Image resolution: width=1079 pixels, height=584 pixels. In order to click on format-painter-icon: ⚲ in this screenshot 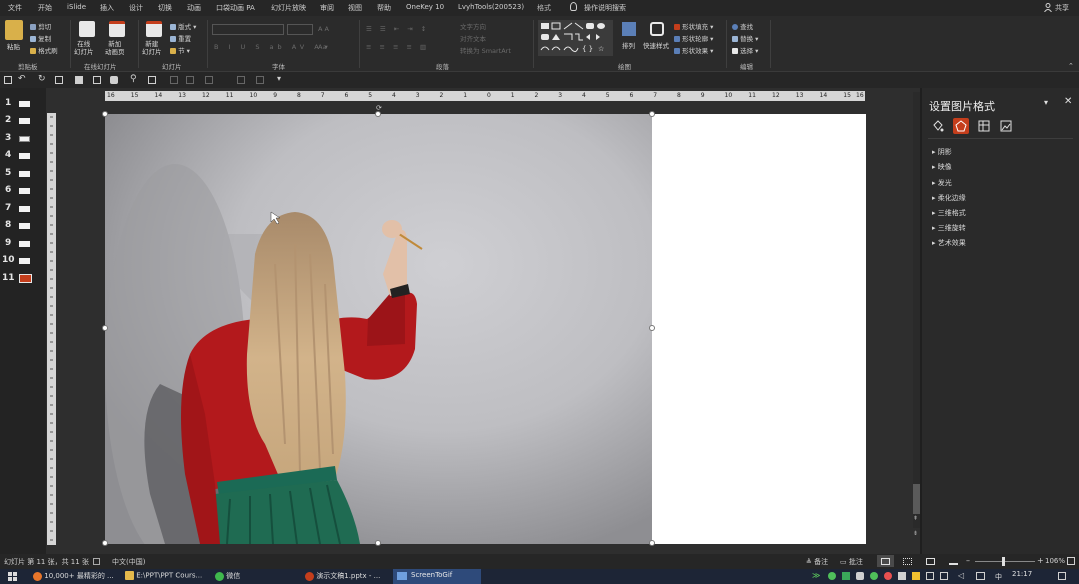, I will do `click(133, 79)`.